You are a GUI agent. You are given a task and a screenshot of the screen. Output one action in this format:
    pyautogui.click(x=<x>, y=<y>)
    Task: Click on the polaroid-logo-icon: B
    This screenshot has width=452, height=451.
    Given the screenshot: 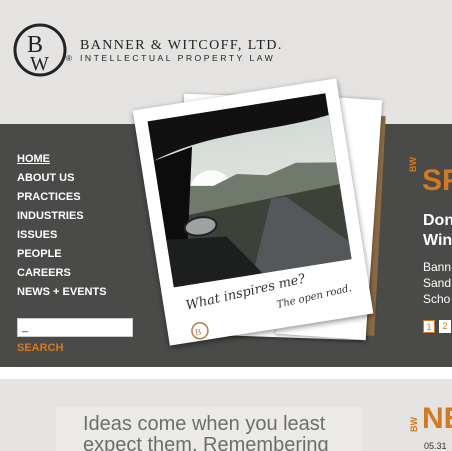 What is the action you would take?
    pyautogui.click(x=199, y=330)
    